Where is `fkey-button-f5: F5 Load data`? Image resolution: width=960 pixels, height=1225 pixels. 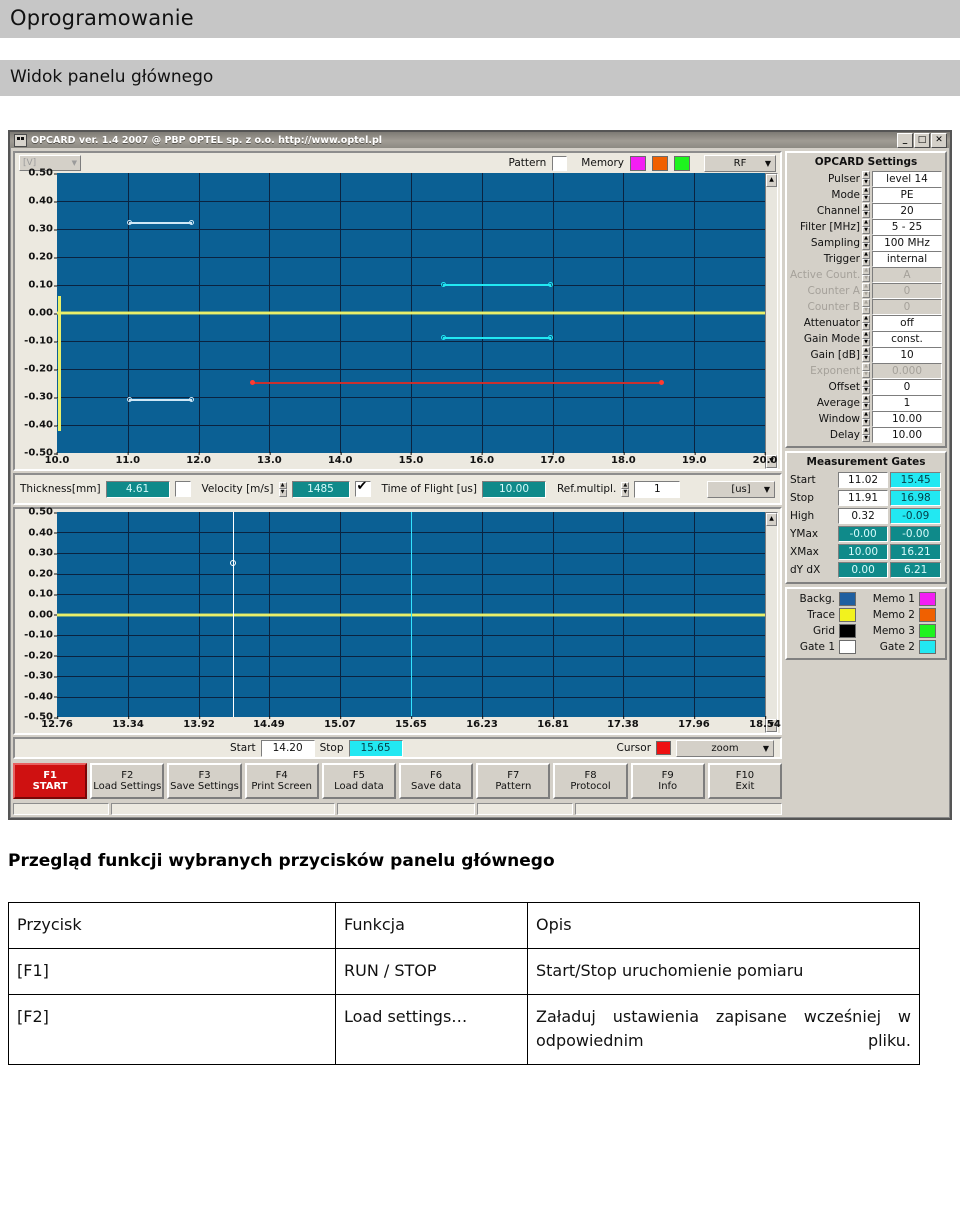
fkey-button-f5: F5 Load data is located at coordinates (359, 781).